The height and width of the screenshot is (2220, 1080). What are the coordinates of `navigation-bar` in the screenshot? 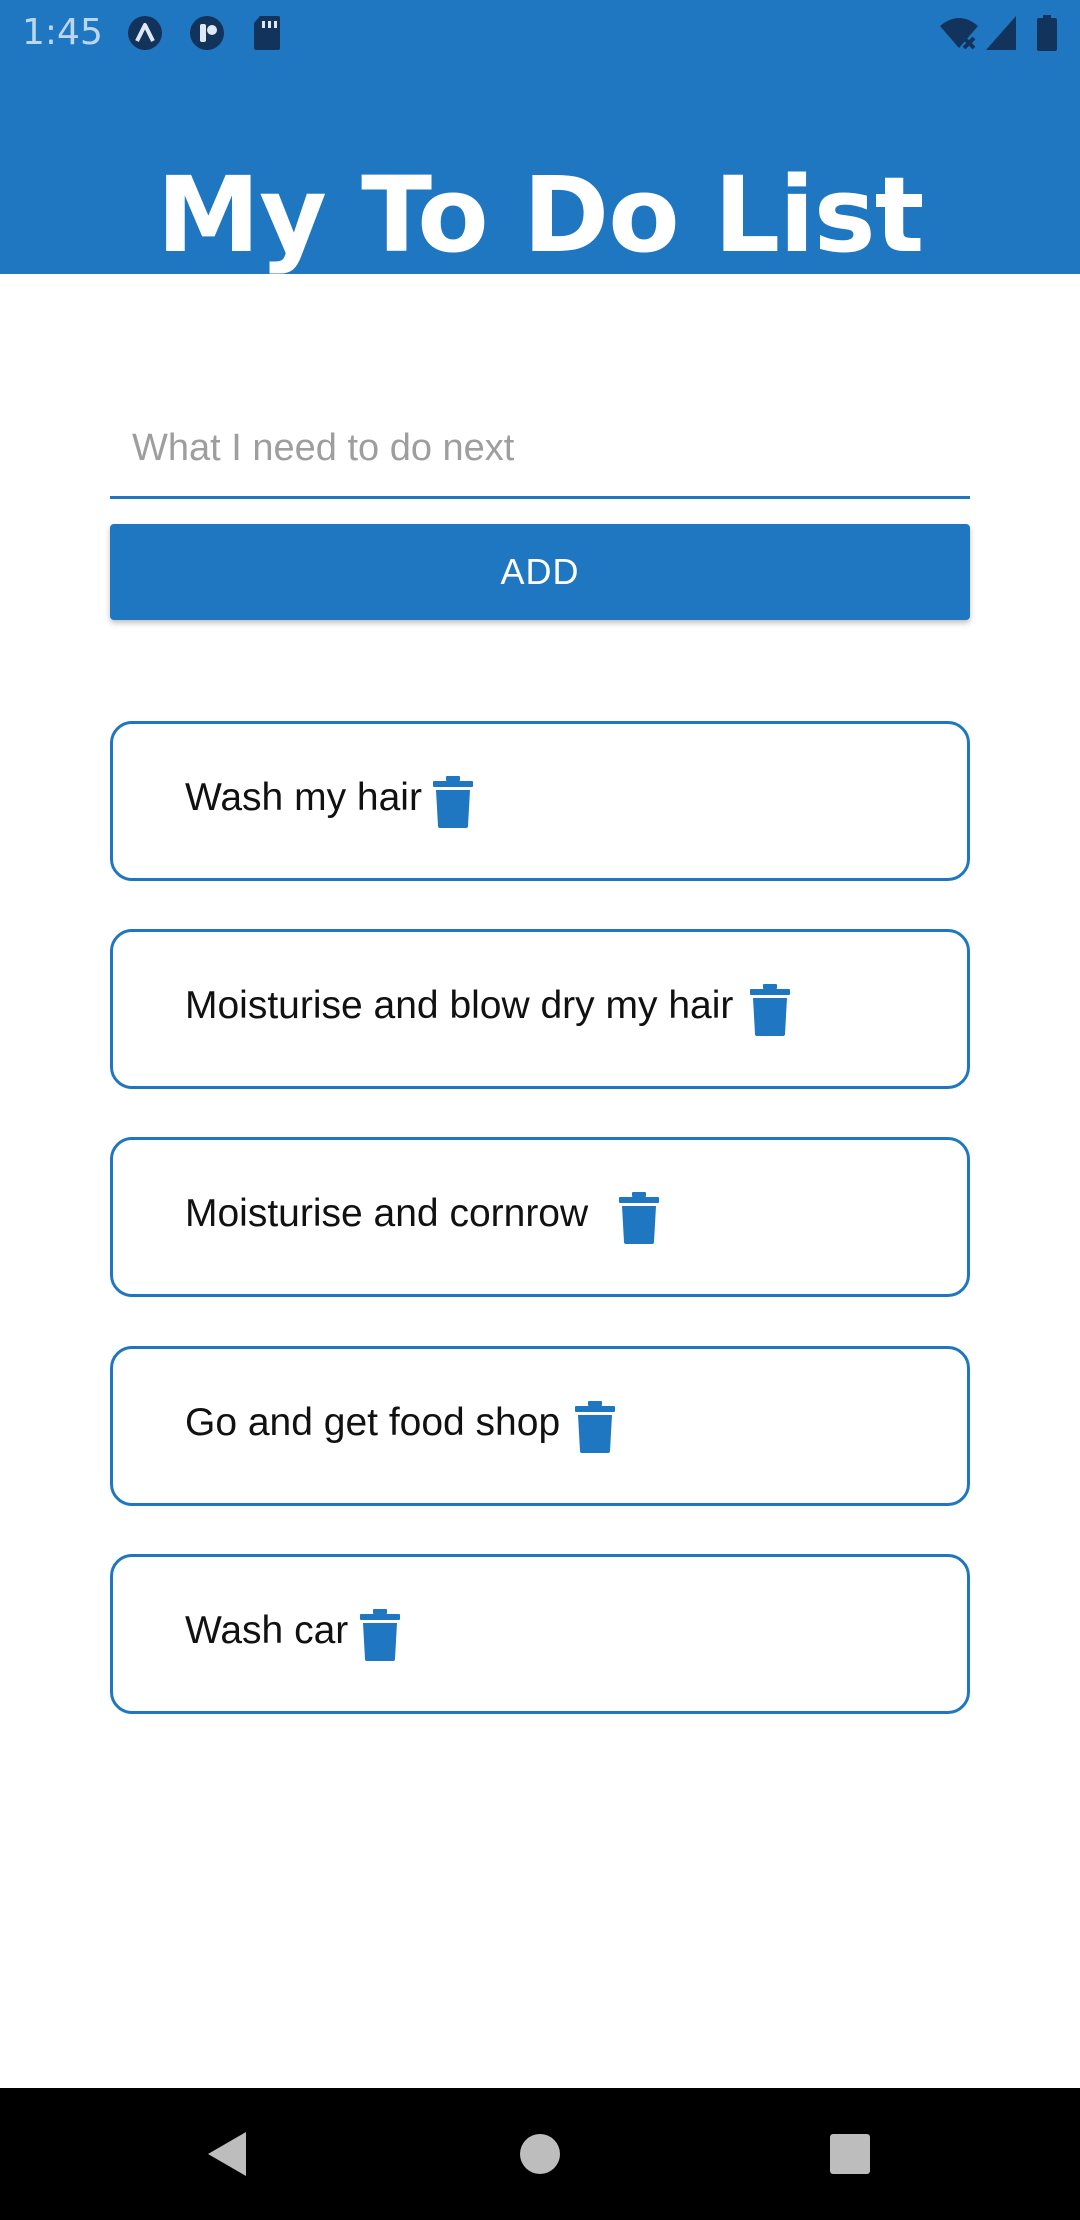 It's located at (540, 2154).